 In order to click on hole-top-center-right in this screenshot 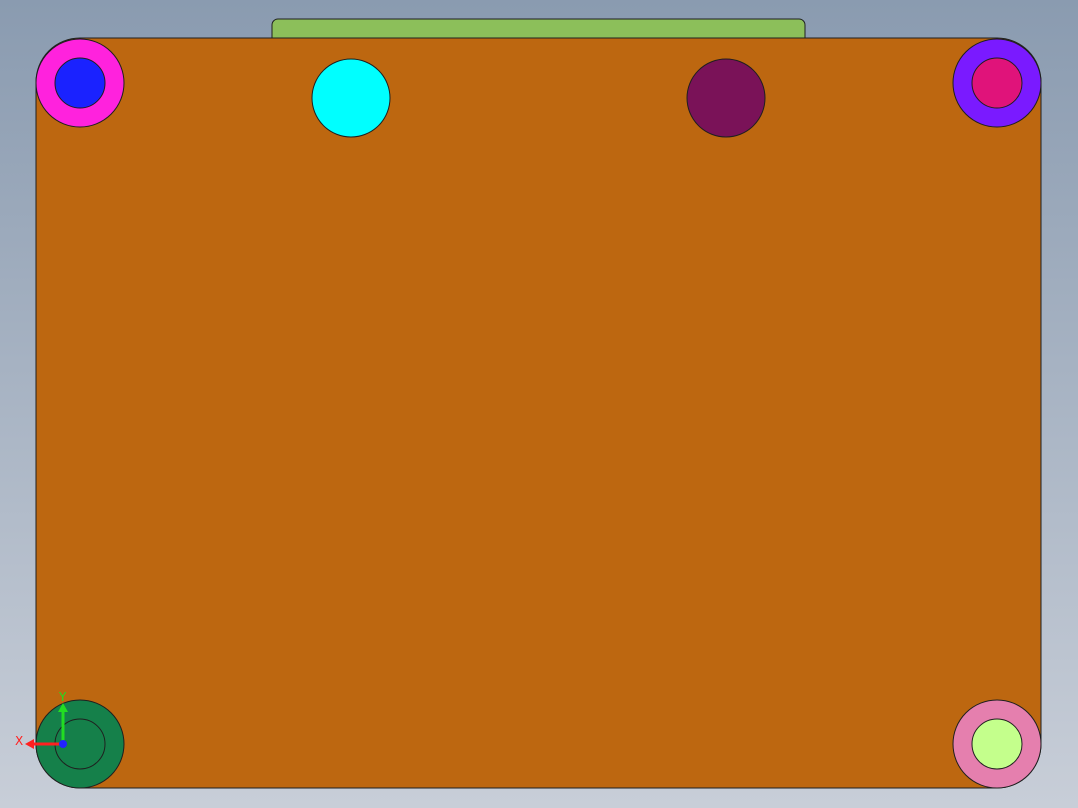, I will do `click(726, 98)`.